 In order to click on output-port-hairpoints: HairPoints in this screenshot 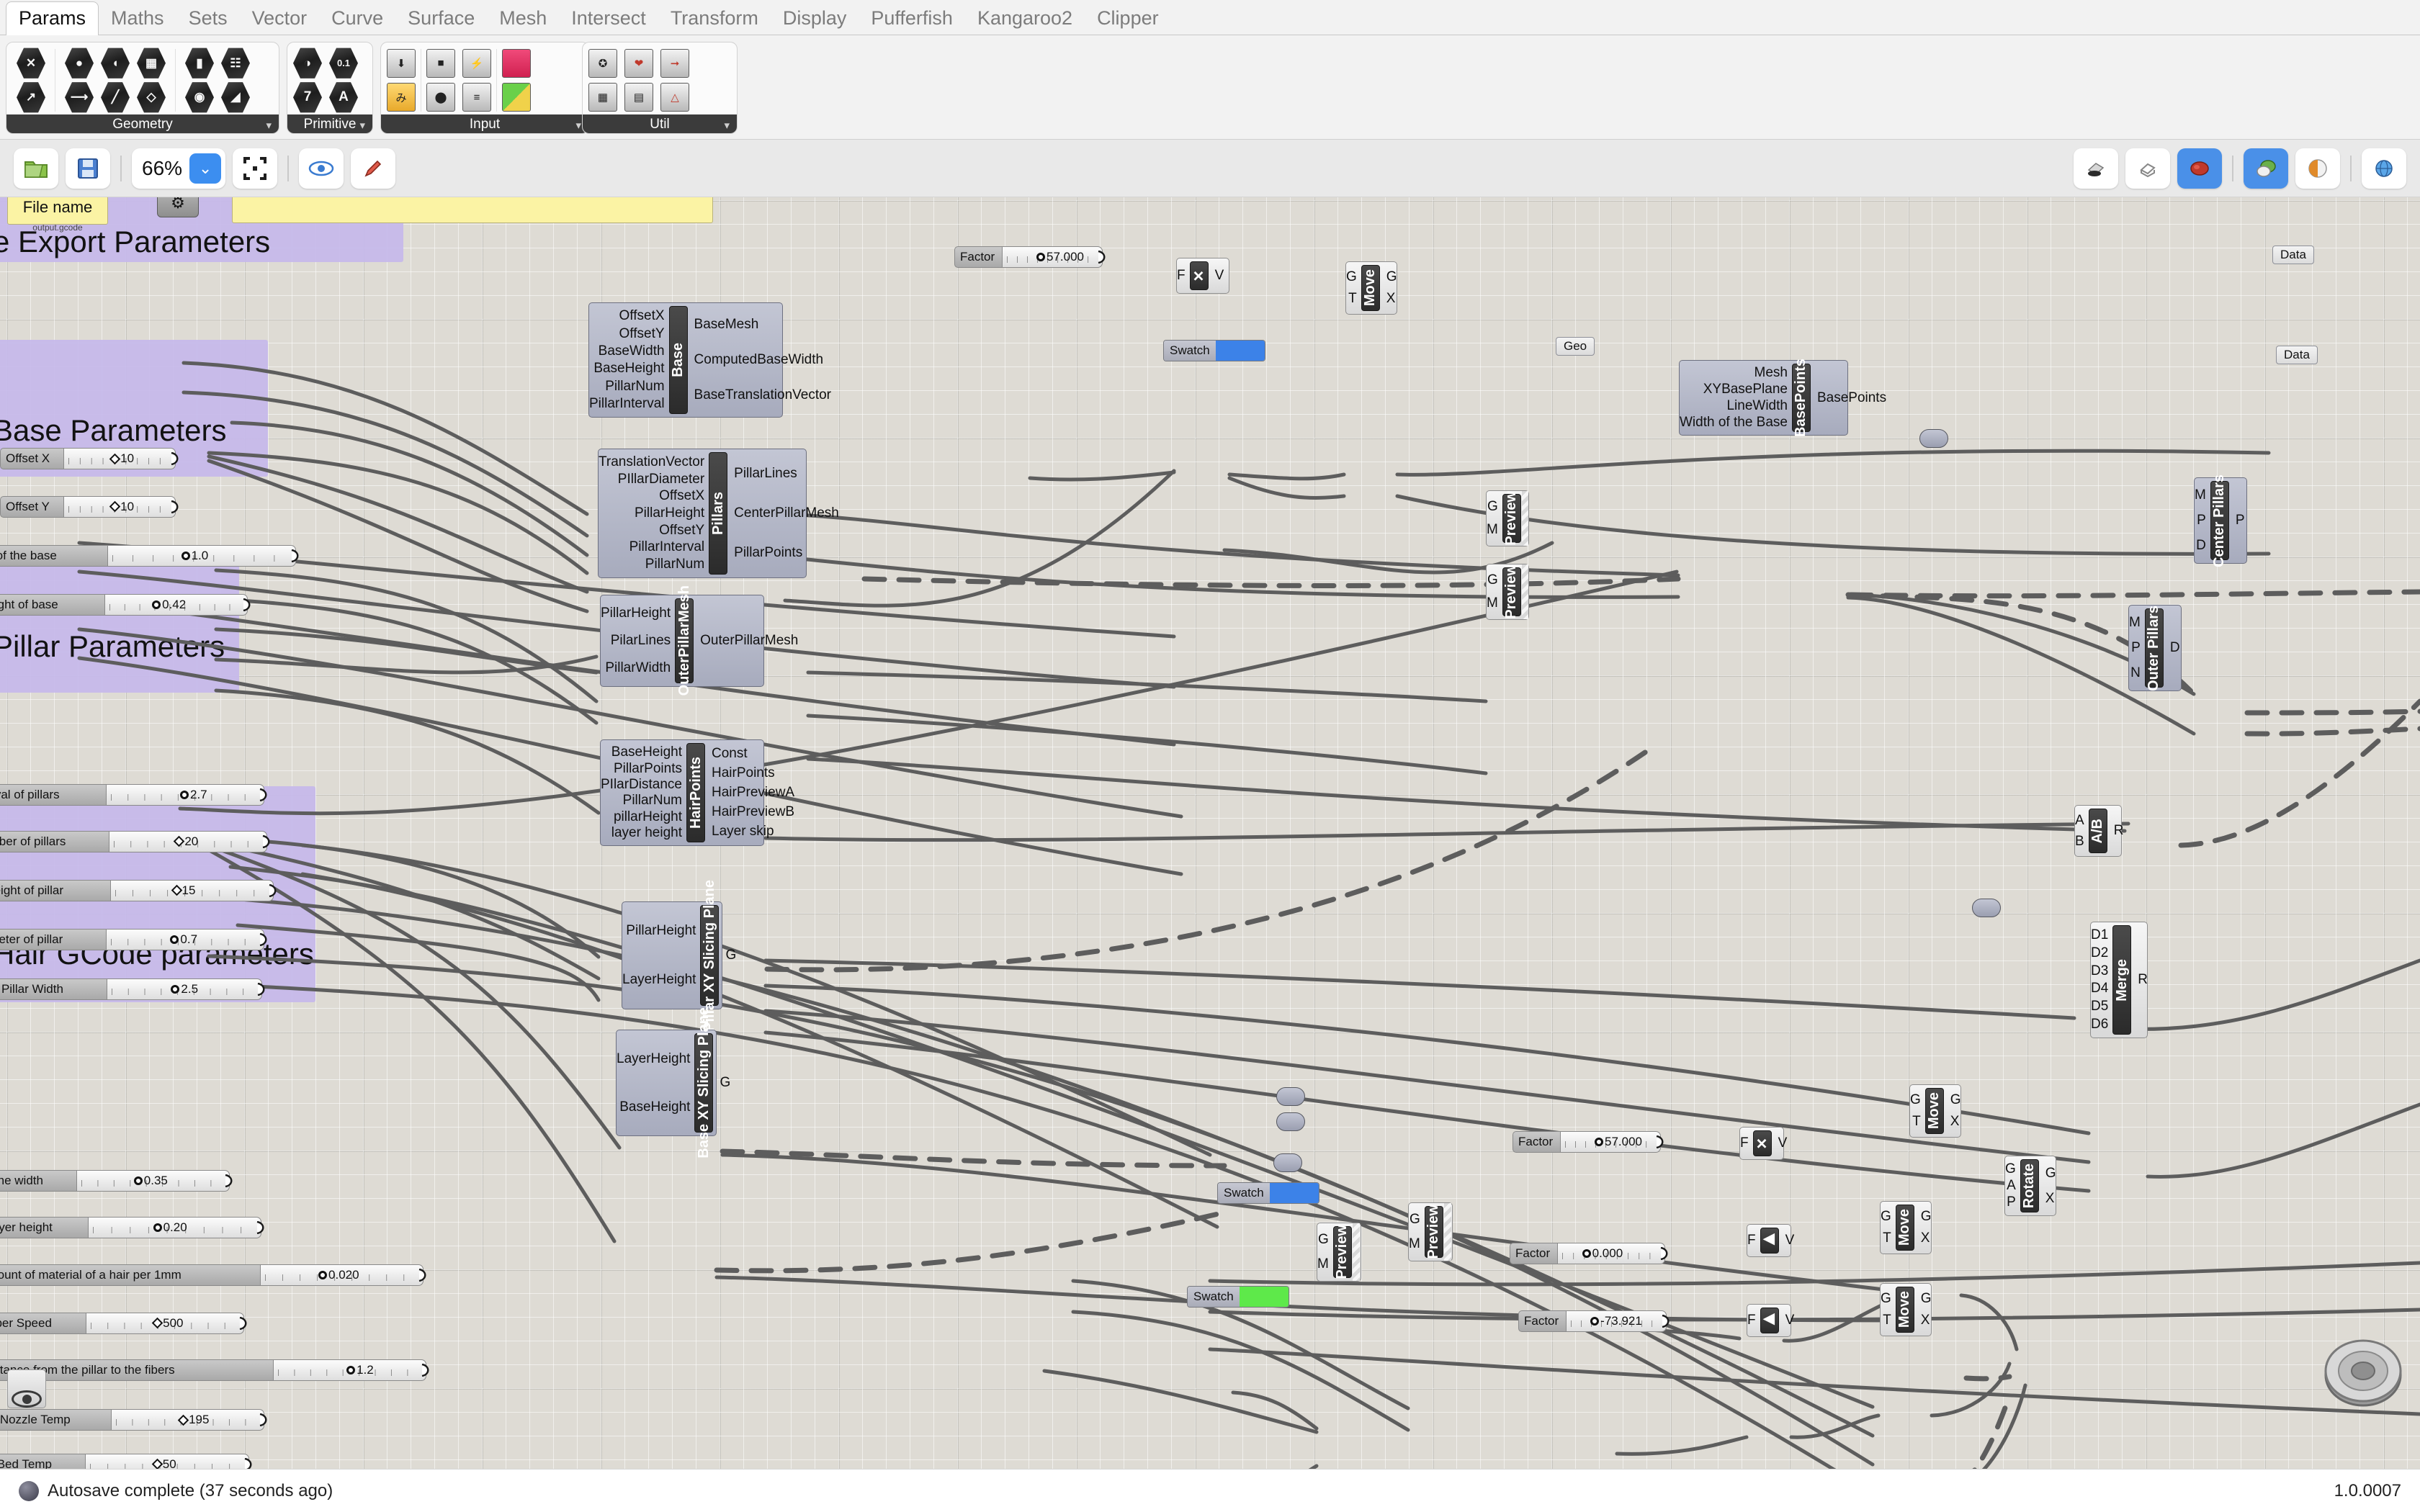, I will do `click(743, 773)`.